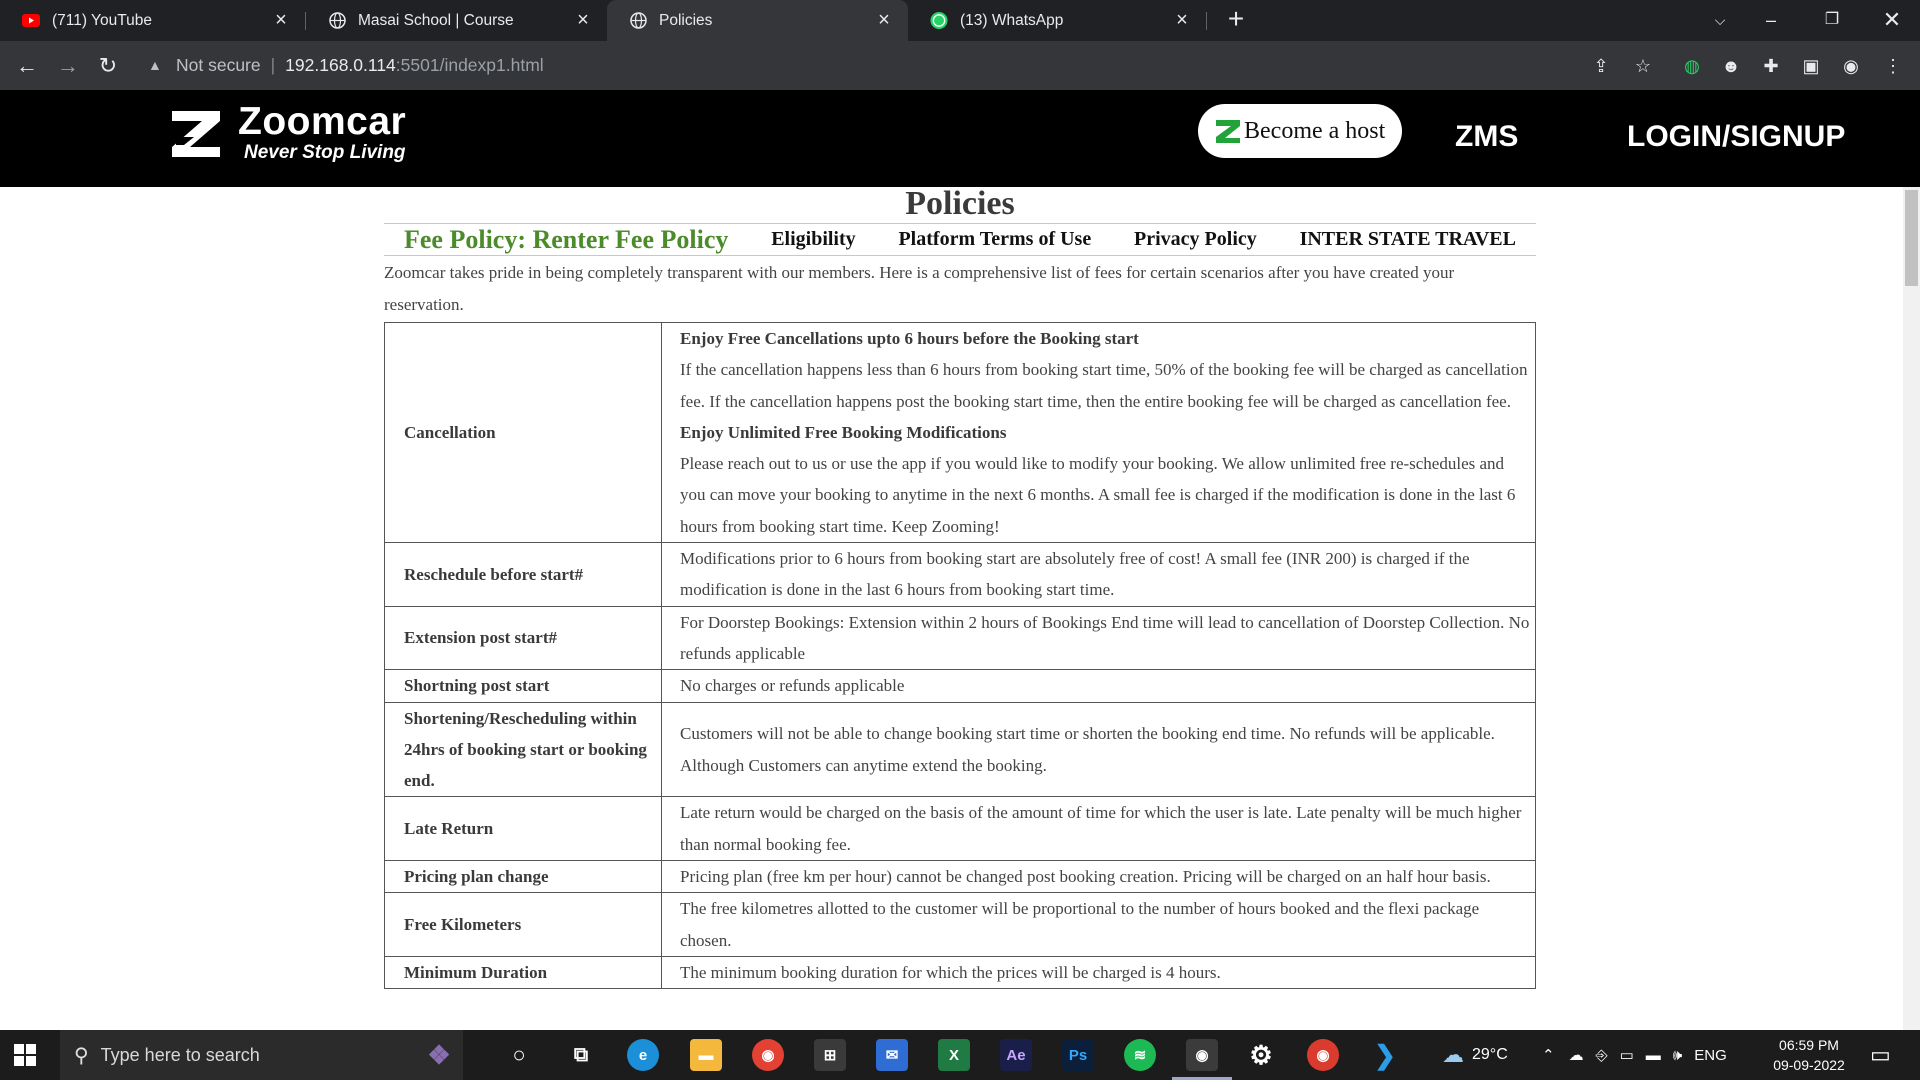  What do you see at coordinates (892, 1055) in the screenshot?
I see `mail-icon: ✉` at bounding box center [892, 1055].